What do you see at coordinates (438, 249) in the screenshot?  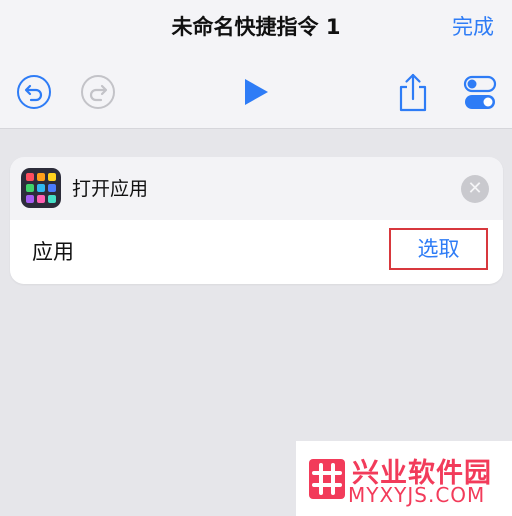 I see `choose-app-button: 选取` at bounding box center [438, 249].